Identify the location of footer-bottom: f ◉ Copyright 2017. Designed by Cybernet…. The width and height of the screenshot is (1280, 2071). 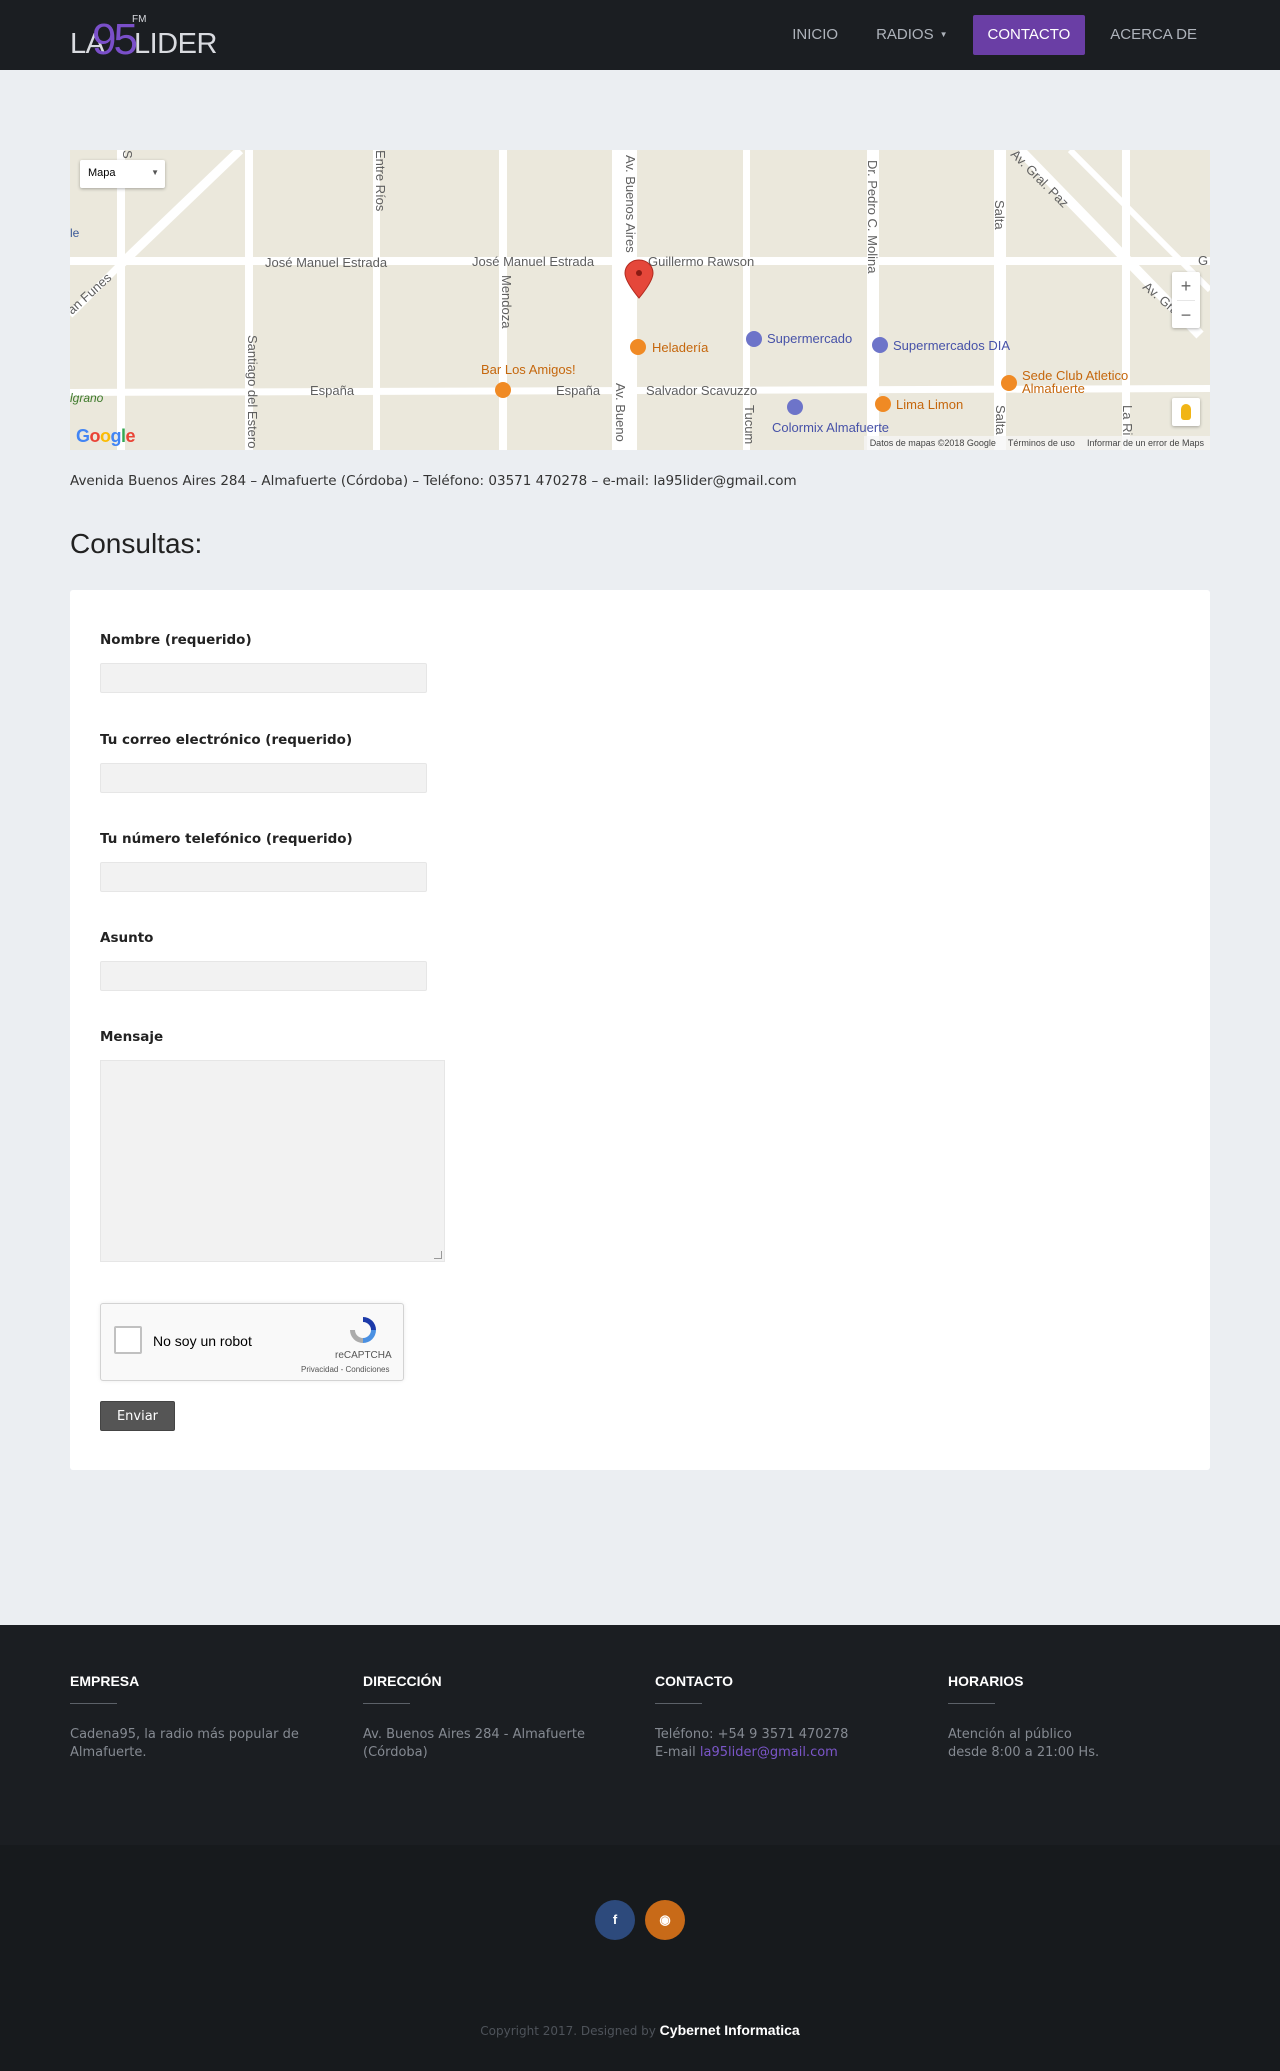
(640, 1958).